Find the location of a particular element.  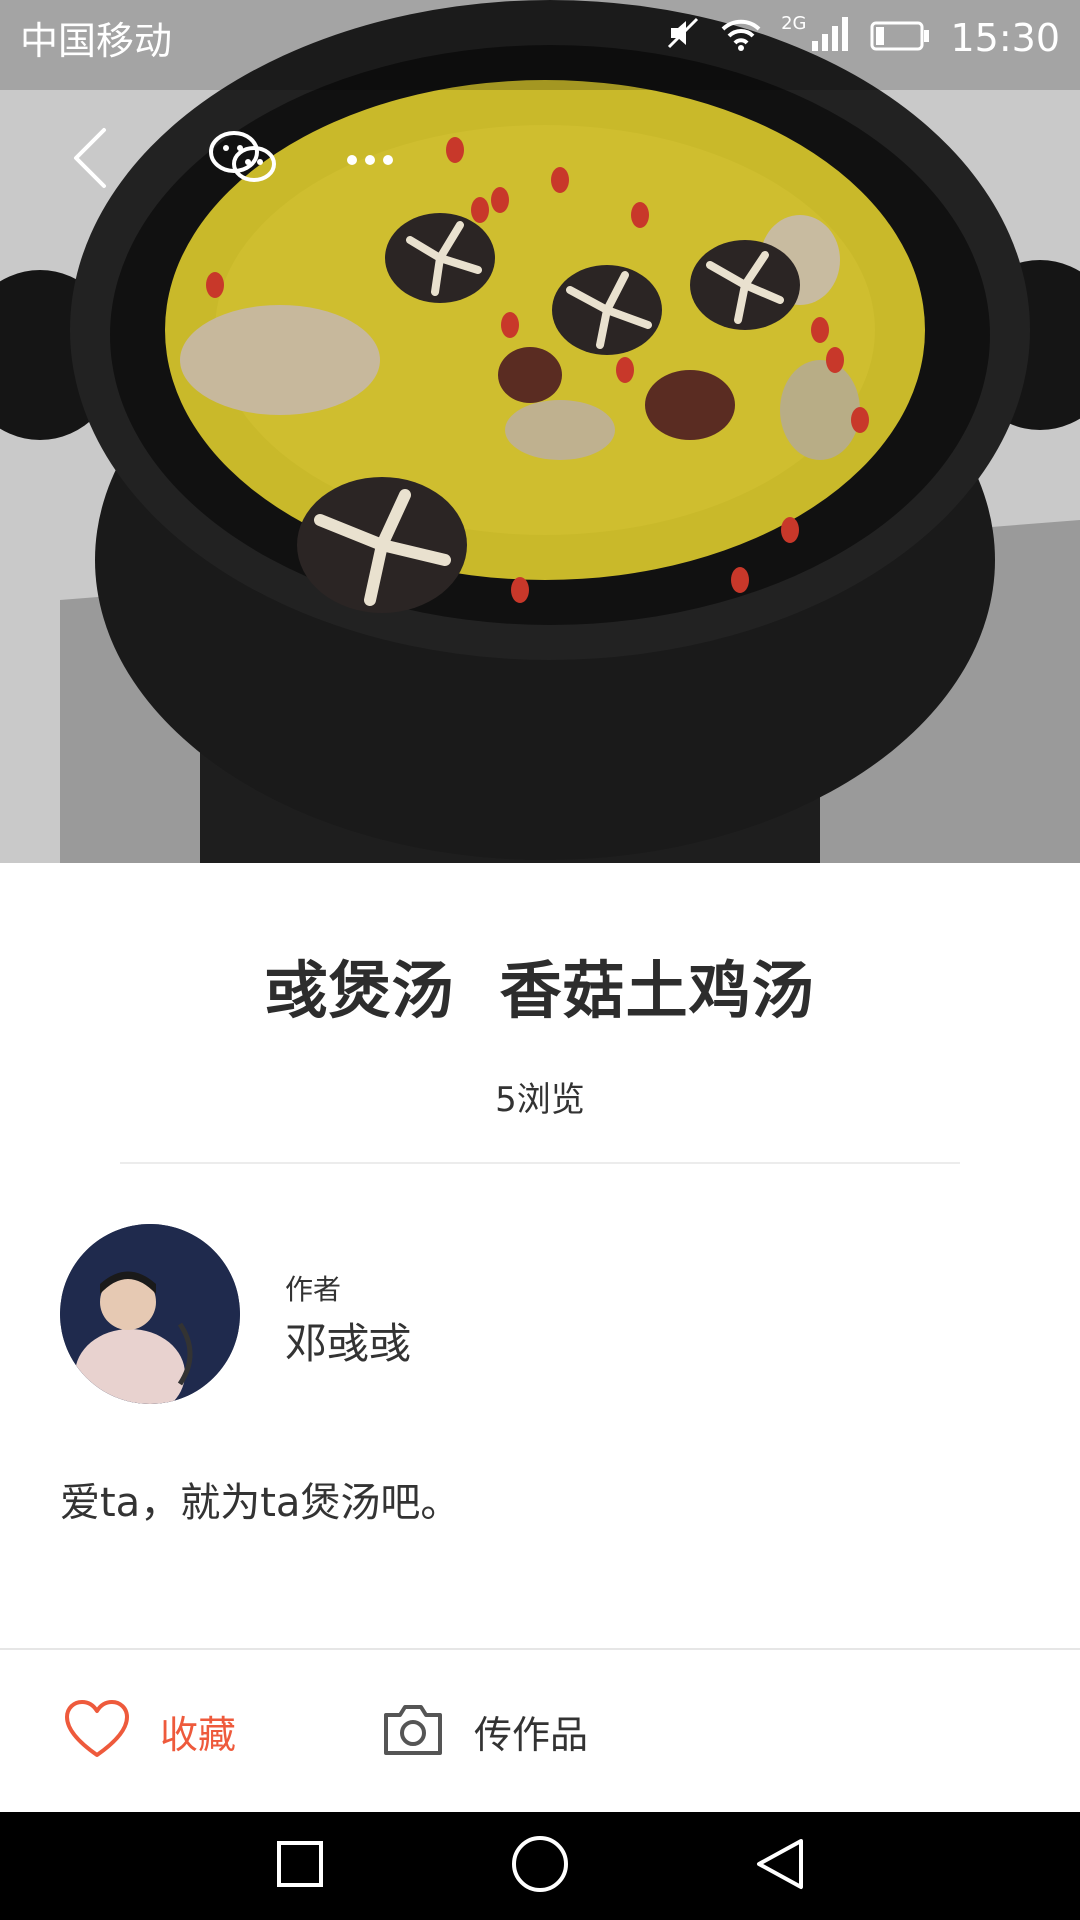

action-bar: 收藏 传作品 is located at coordinates (540, 1731).